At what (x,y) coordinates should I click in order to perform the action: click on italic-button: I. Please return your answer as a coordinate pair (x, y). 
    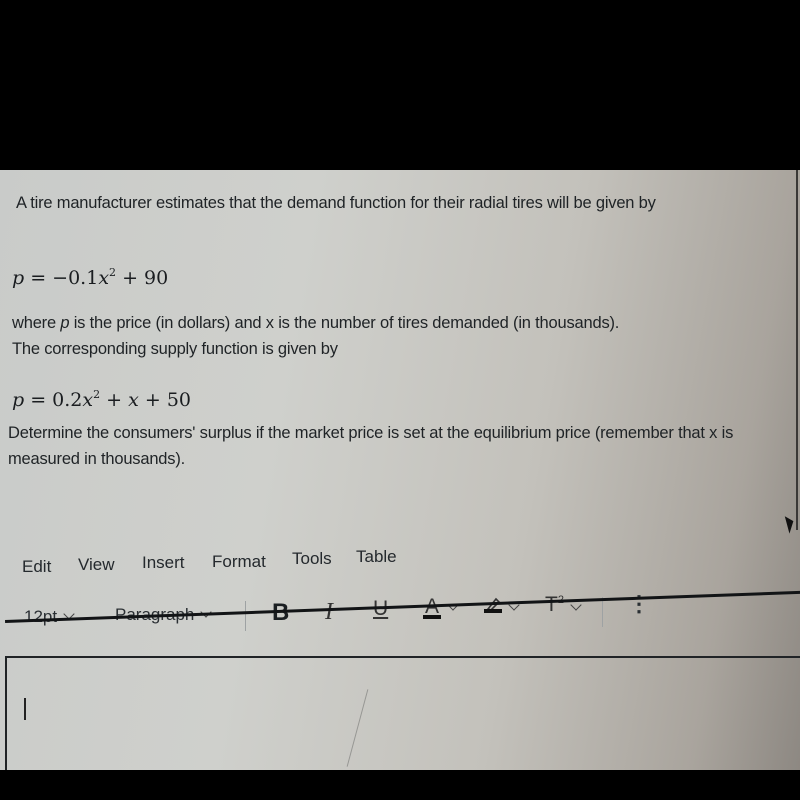
    Looking at the image, I should click on (329, 612).